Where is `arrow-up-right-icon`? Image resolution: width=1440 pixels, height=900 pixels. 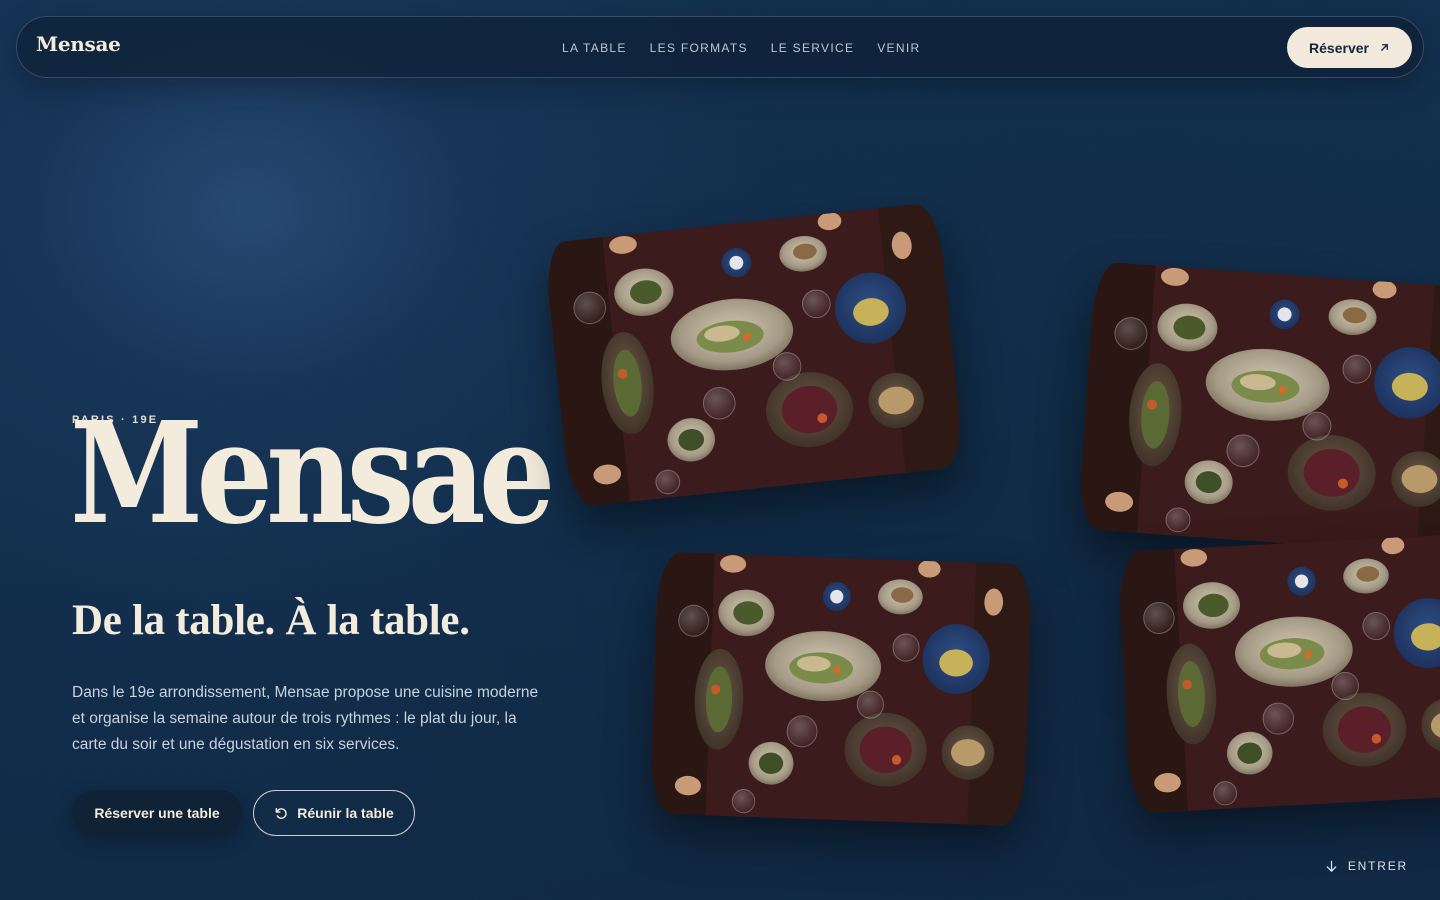
arrow-up-right-icon is located at coordinates (1384, 47).